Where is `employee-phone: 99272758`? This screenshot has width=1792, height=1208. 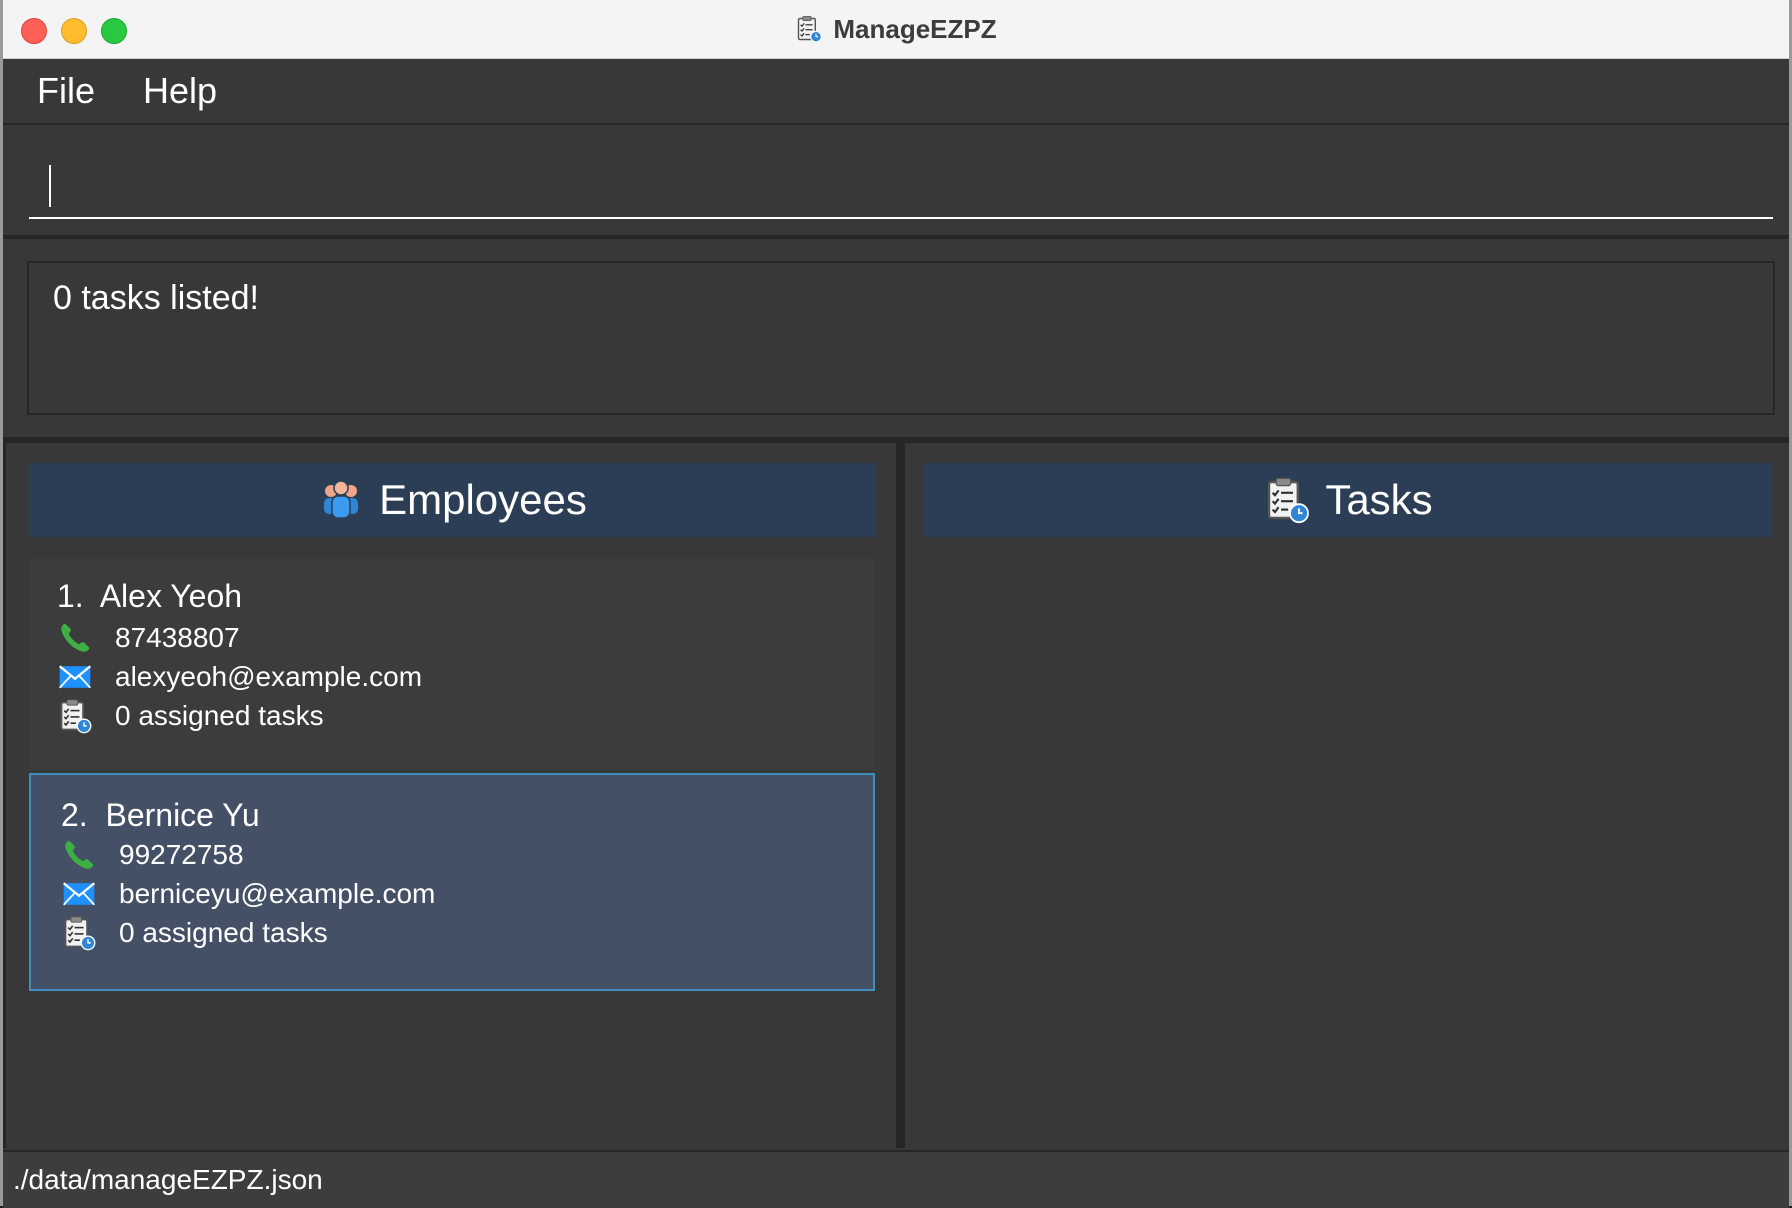
employee-phone: 99272758 is located at coordinates (181, 854).